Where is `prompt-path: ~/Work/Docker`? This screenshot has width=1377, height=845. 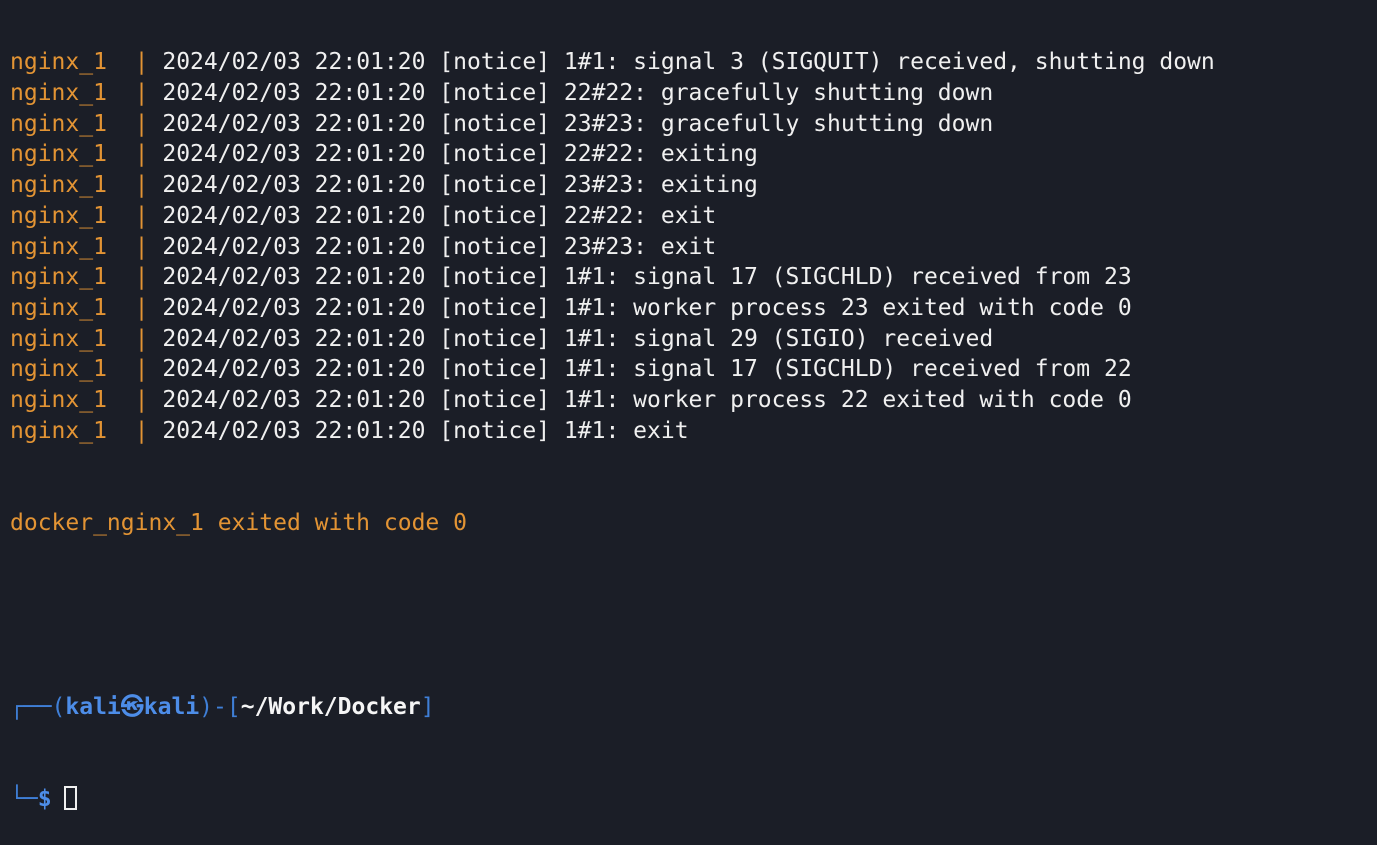 prompt-path: ~/Work/Docker is located at coordinates (330, 706).